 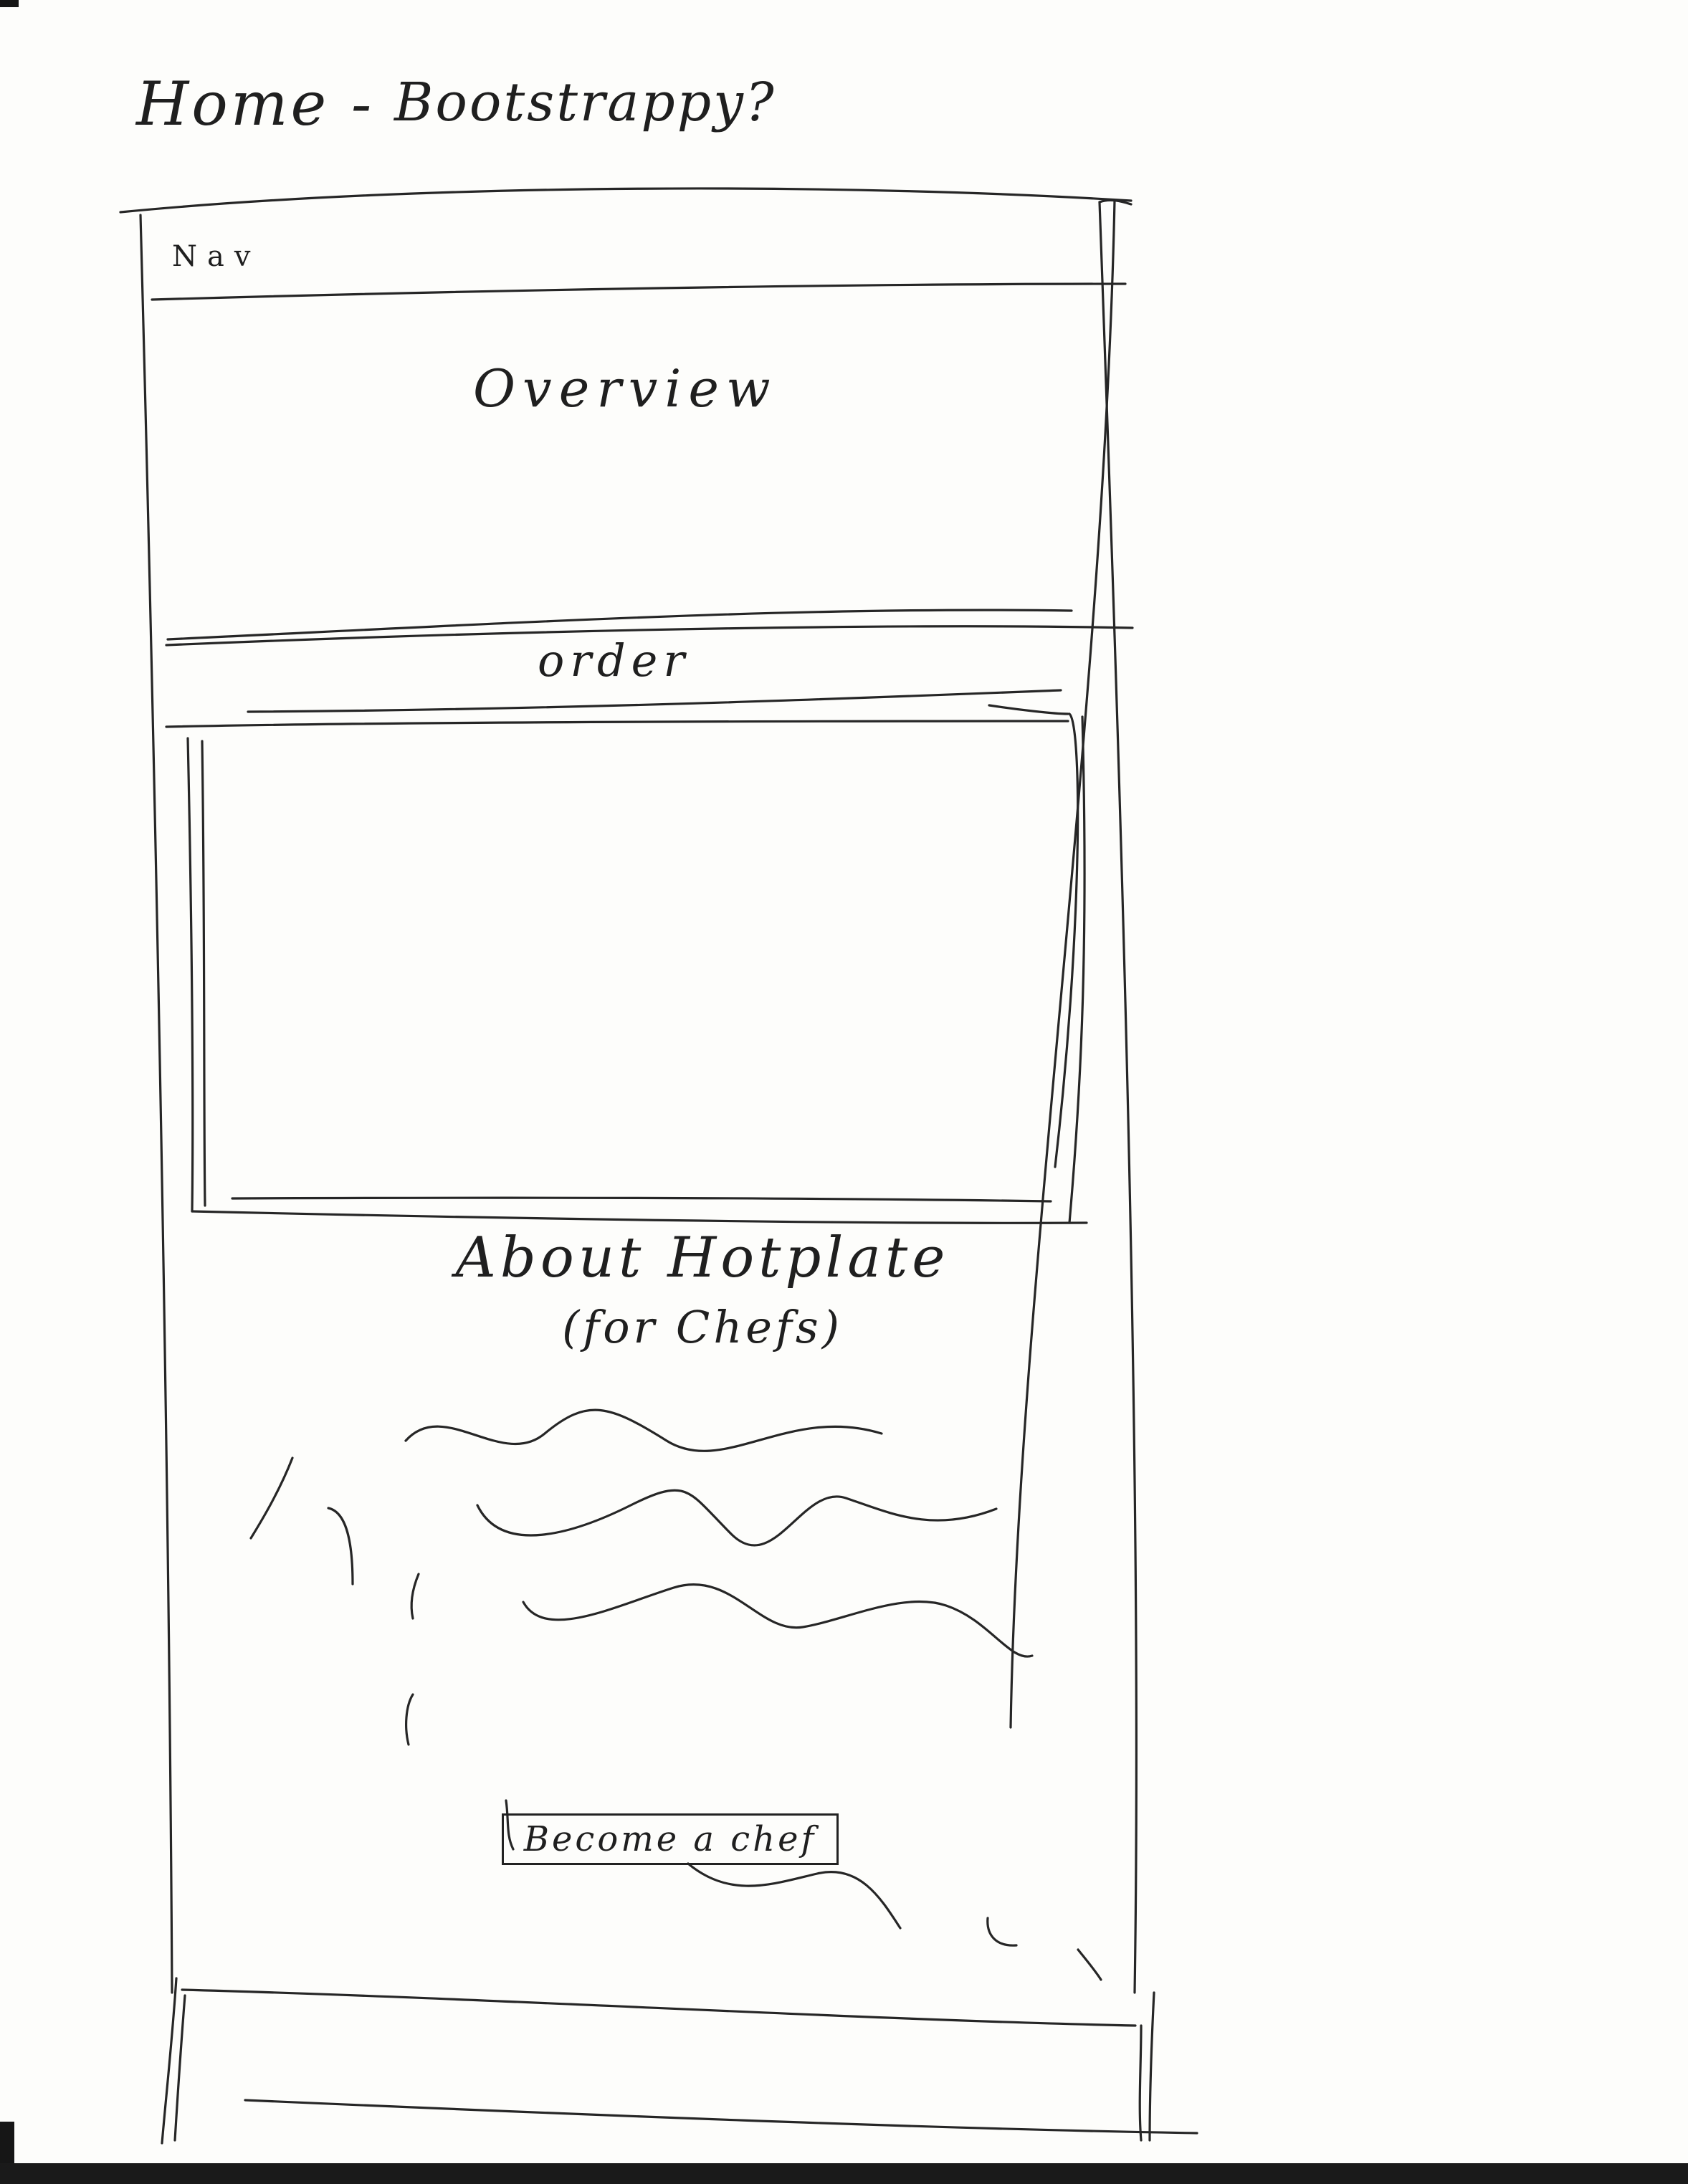 What do you see at coordinates (844, 2173) in the screenshot?
I see `scan-edge-bottom` at bounding box center [844, 2173].